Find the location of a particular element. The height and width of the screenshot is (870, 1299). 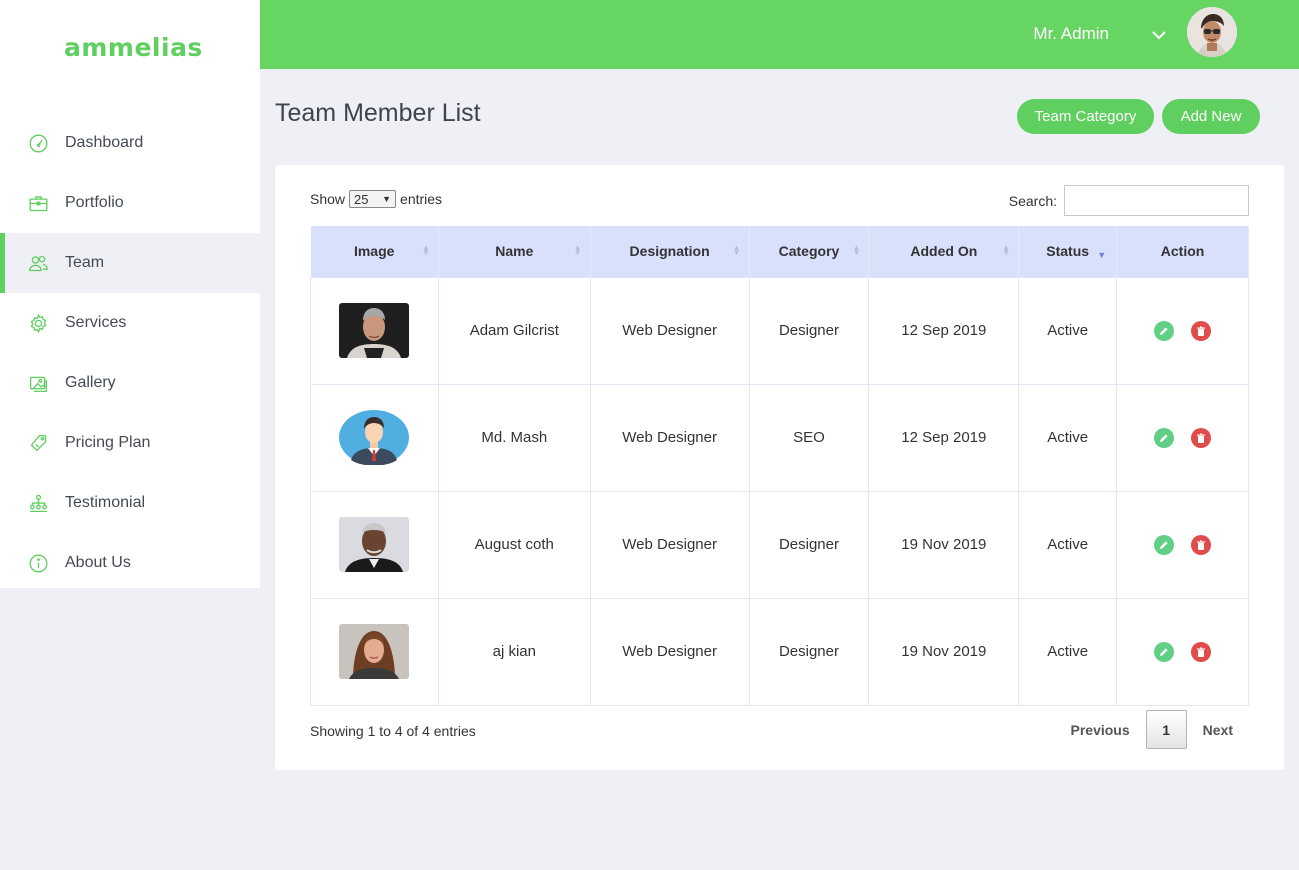

entries-length-control: Show 25 ▼ entries is located at coordinates (376, 199).